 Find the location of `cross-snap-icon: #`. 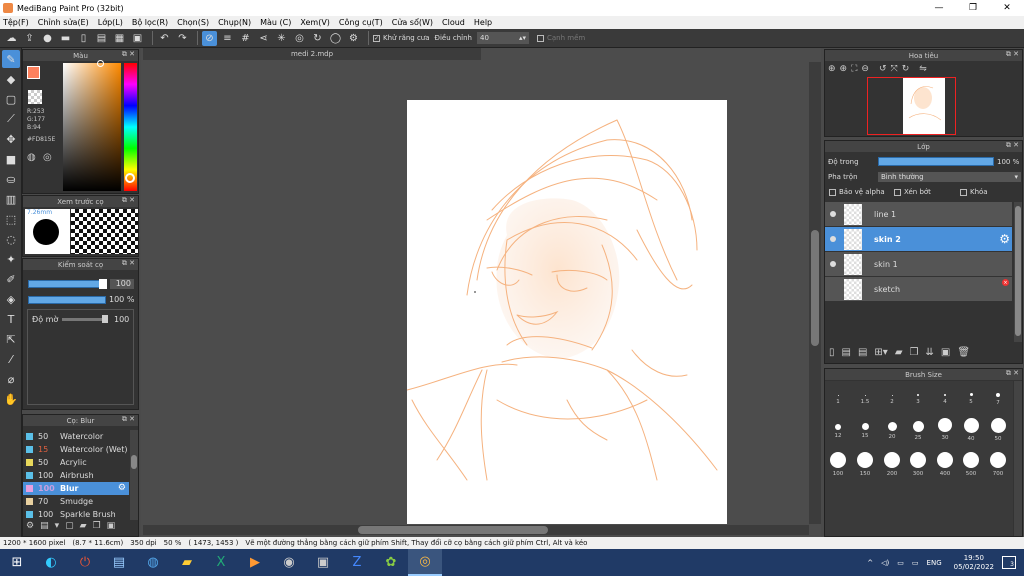

cross-snap-icon: # is located at coordinates (245, 38).